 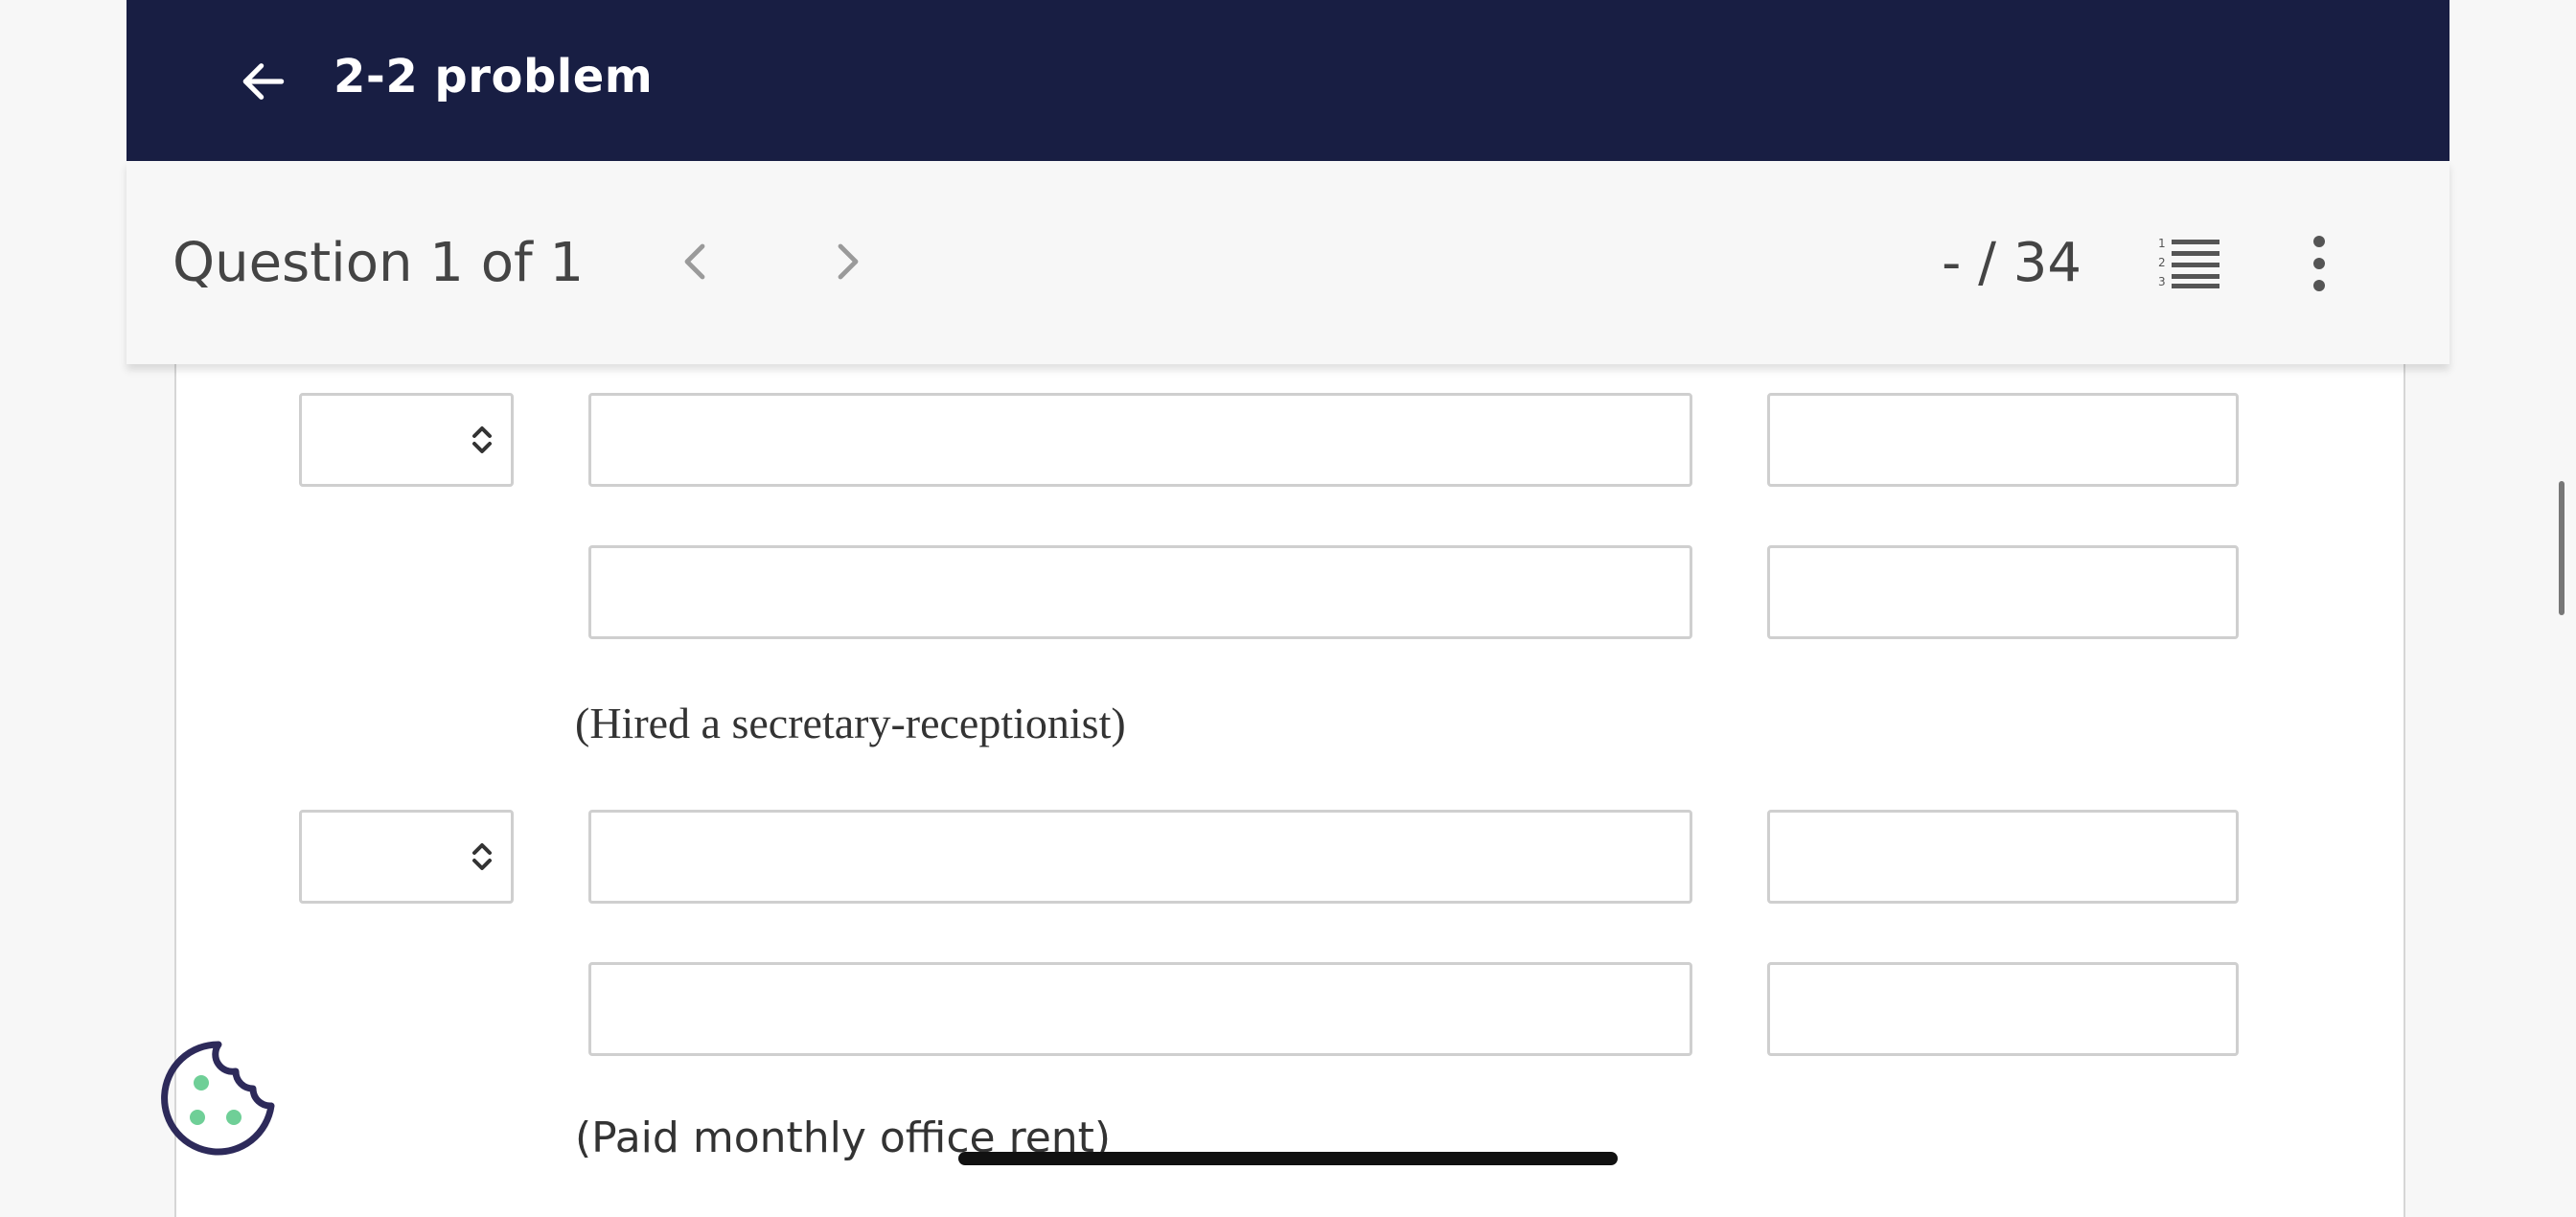 I want to click on app-header: 2-2 problem, so click(x=1288, y=81).